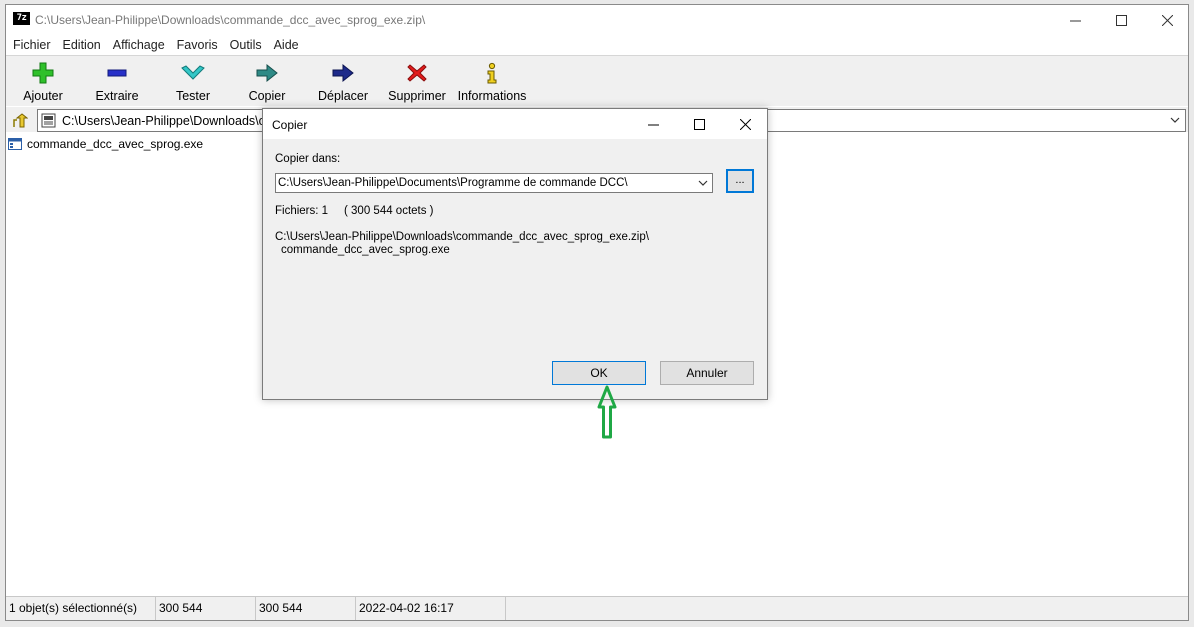 This screenshot has height=627, width=1194. I want to click on move-button: Déplacer, so click(343, 82).